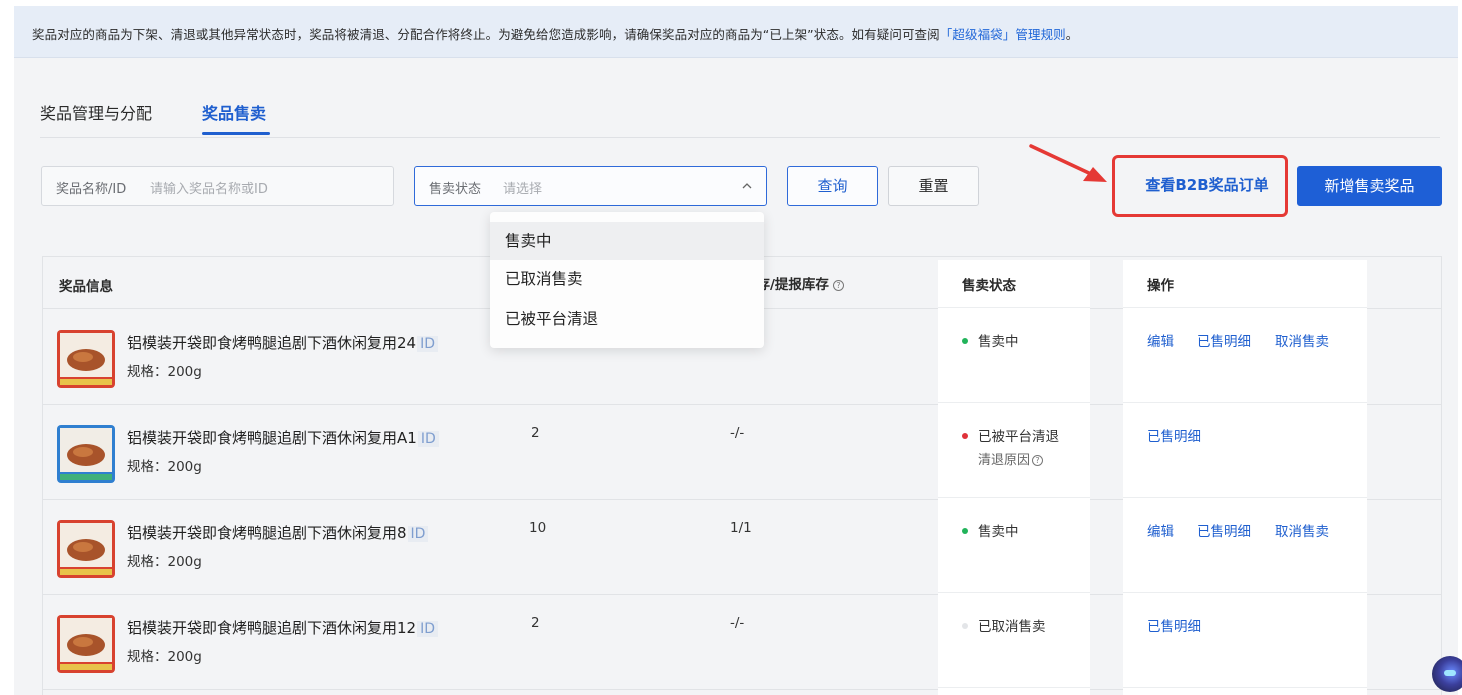 The width and height of the screenshot is (1462, 695). What do you see at coordinates (523, 189) in the screenshot?
I see `sale-status-placeholder: 请选择` at bounding box center [523, 189].